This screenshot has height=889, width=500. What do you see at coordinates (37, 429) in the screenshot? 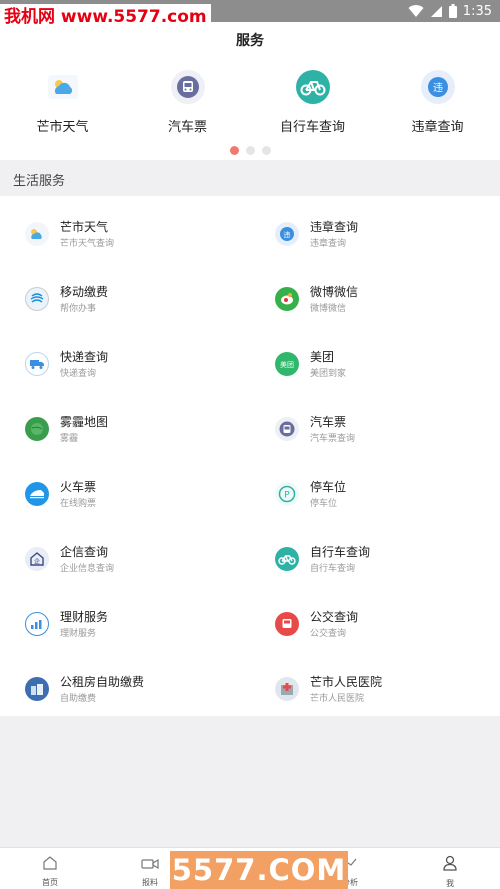
I see `smog-map-icon` at bounding box center [37, 429].